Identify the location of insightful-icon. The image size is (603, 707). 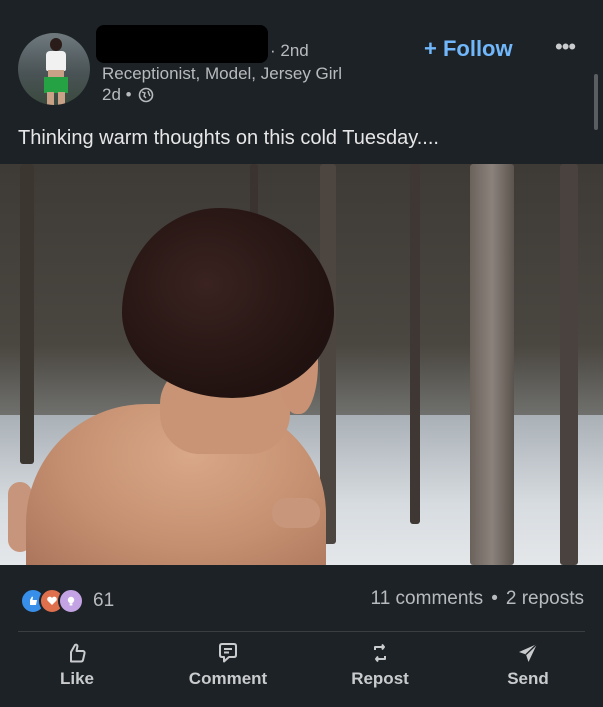
(71, 601).